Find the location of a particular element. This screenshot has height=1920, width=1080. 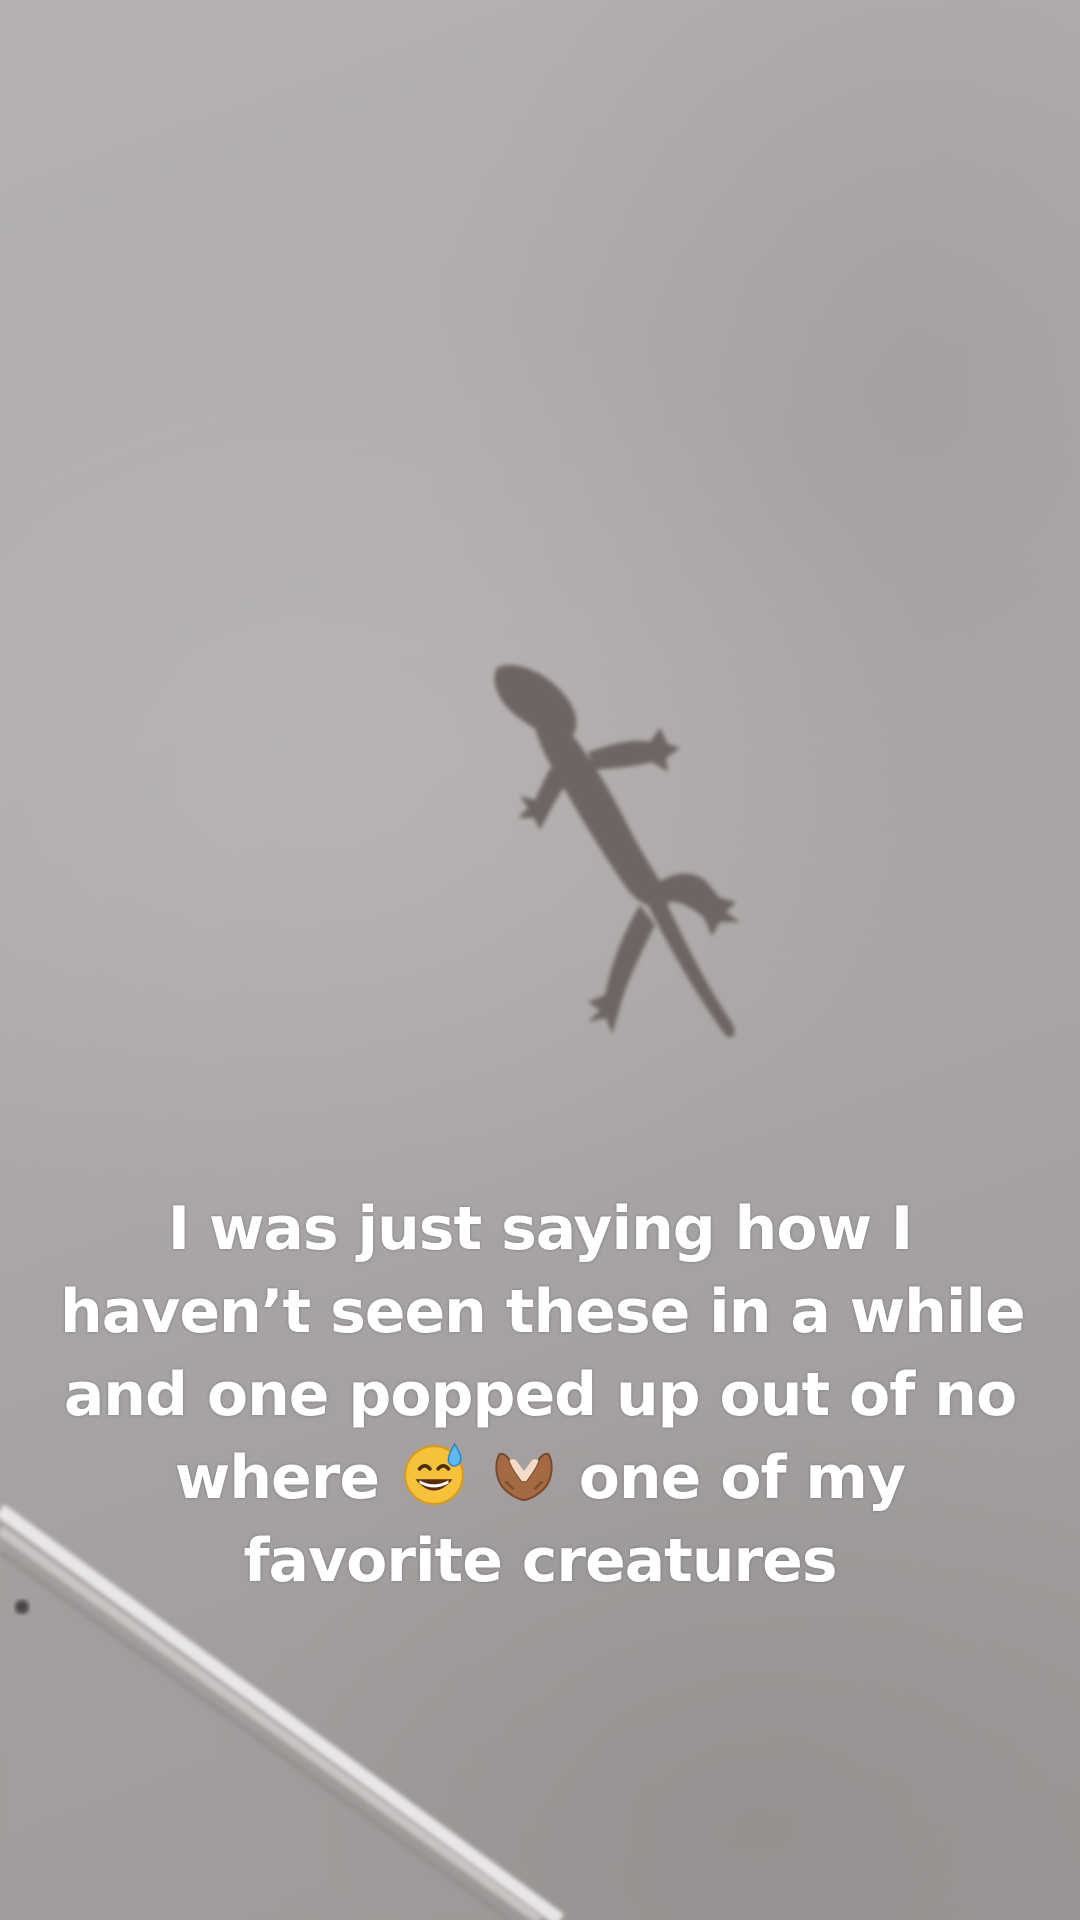

caption-line-4-end: one of my is located at coordinates (742, 1478).